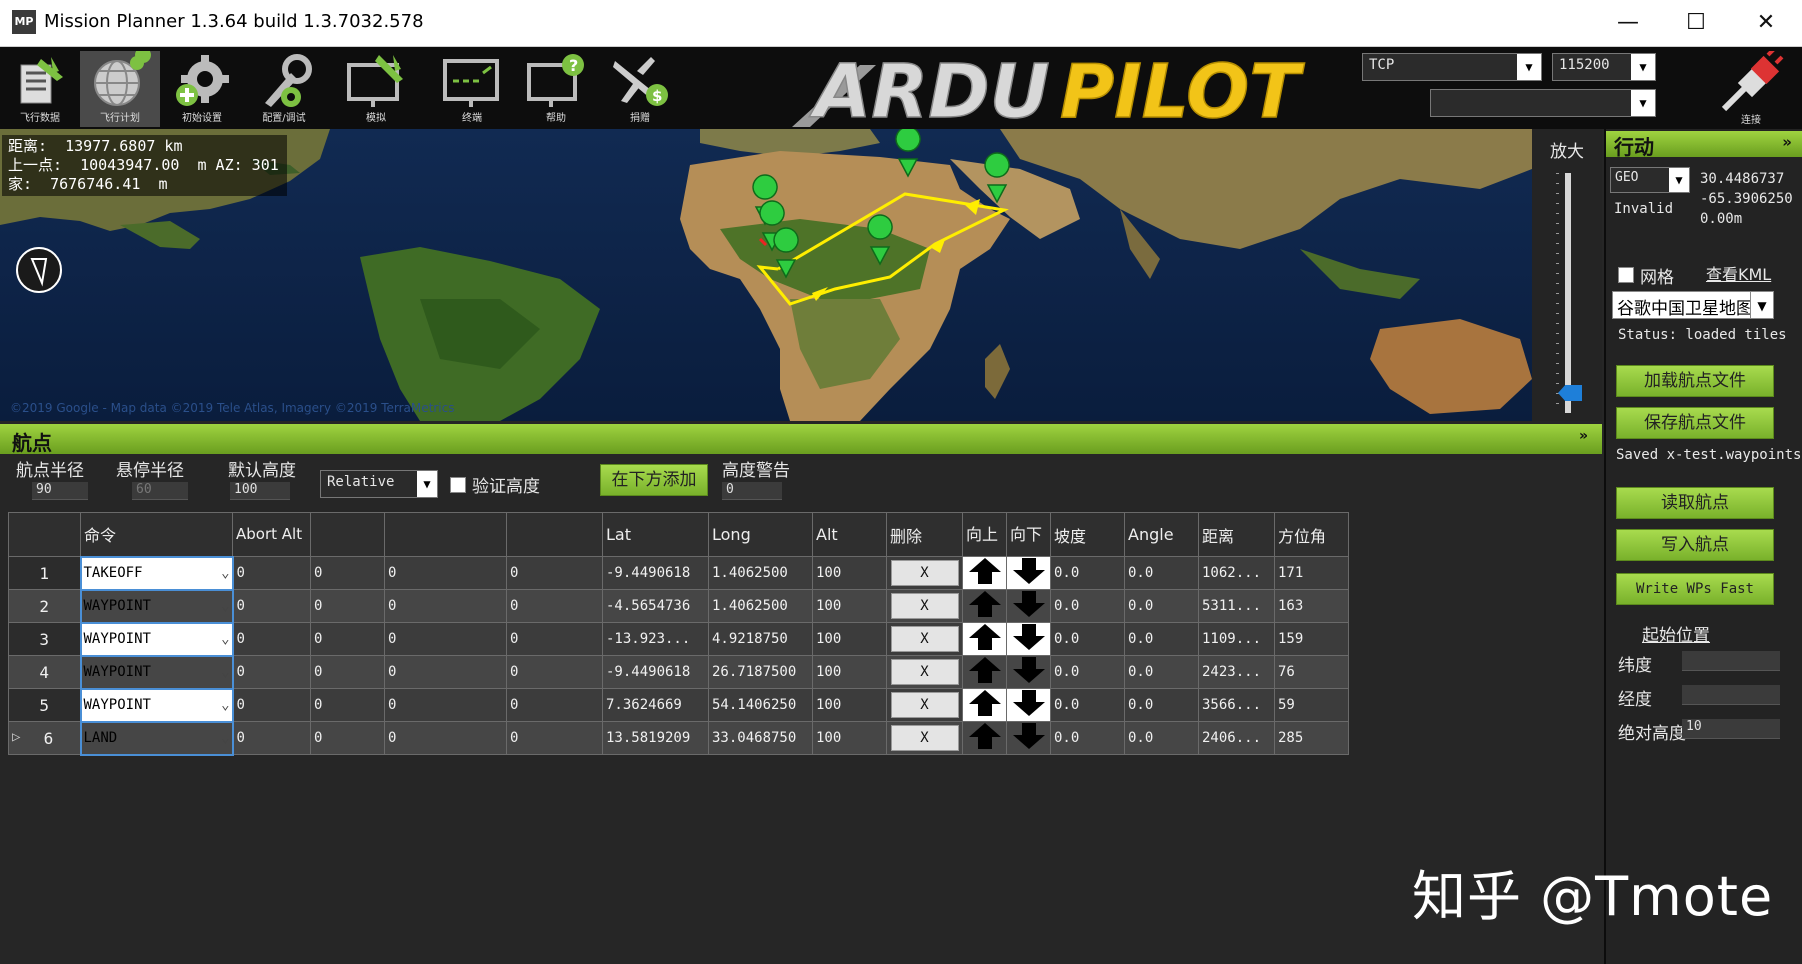 Image resolution: width=1802 pixels, height=964 pixels. Describe the element at coordinates (1543, 103) in the screenshot. I see `port-select: ▼` at that location.